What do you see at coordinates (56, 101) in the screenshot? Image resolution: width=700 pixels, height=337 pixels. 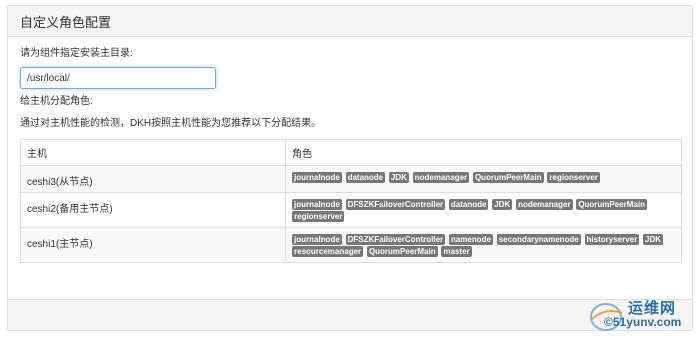 I see `assign-roles-label: 给主机分配角色:` at bounding box center [56, 101].